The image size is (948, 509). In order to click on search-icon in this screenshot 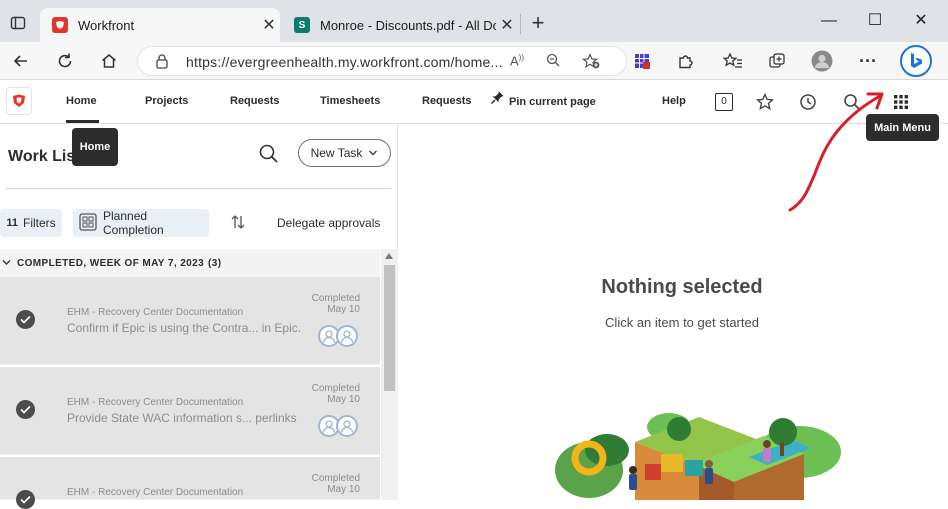, I will do `click(269, 156)`.